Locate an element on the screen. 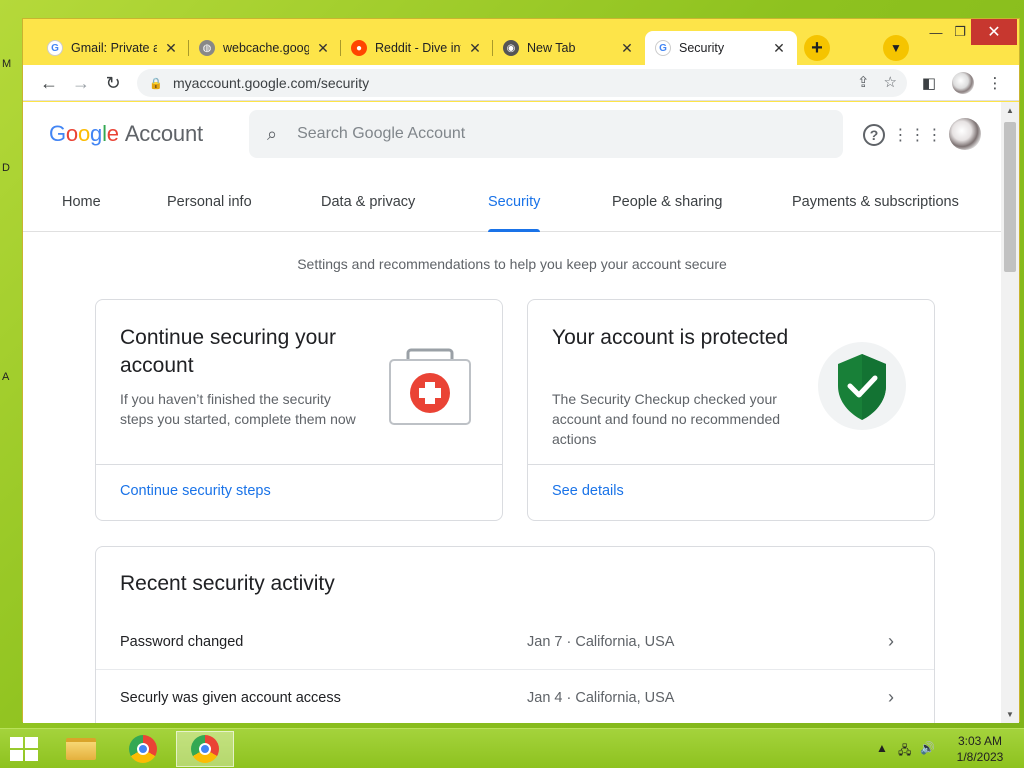 This screenshot has height=768, width=1024. taskbar-file-explorer is located at coordinates (81, 749).